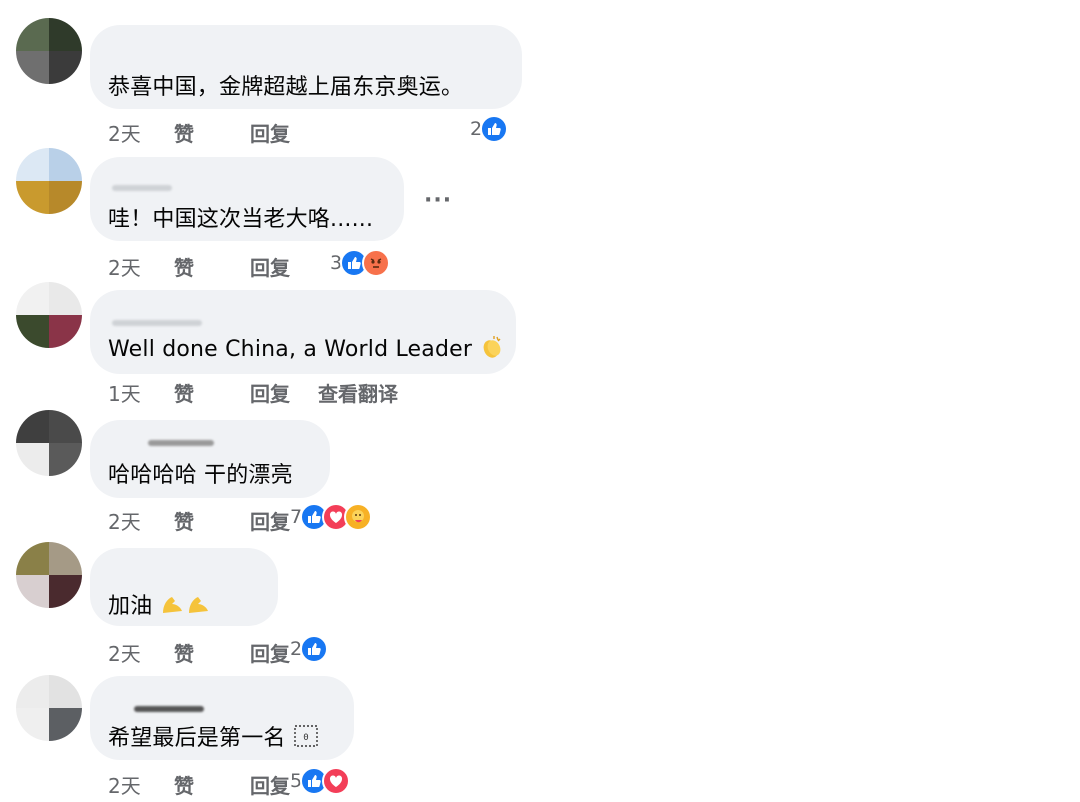 The height and width of the screenshot is (802, 1080). What do you see at coordinates (290, 349) in the screenshot?
I see `comment-text-content: Well done China, a World Leader` at bounding box center [290, 349].